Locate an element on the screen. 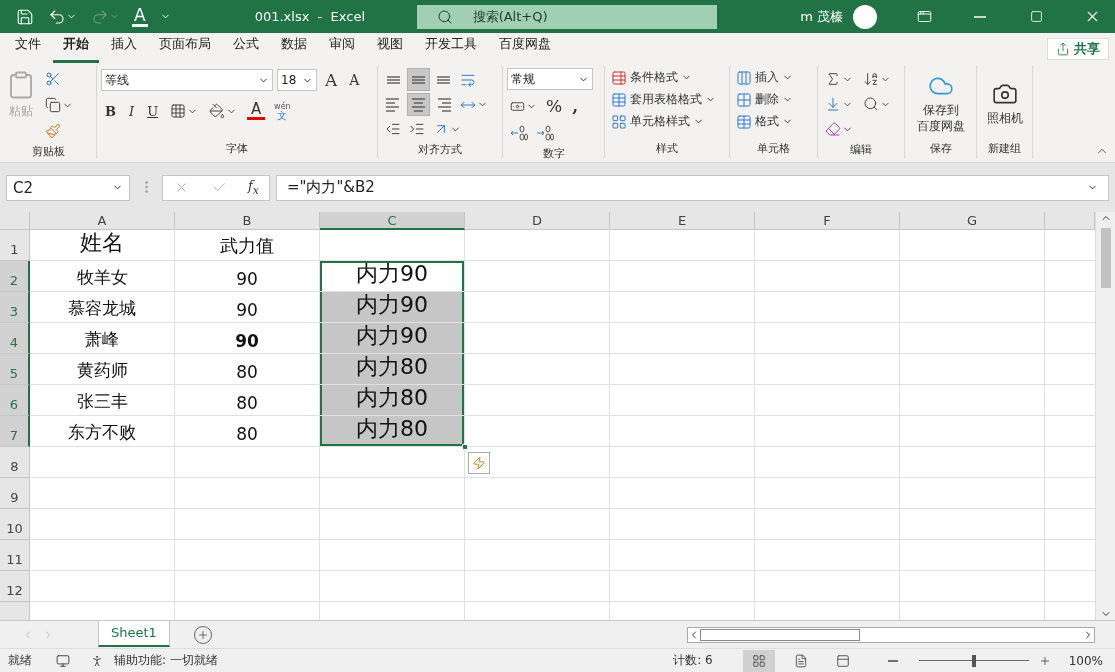 Image resolution: width=1115 pixels, height=672 pixels. name-box: C2 is located at coordinates (68, 187).